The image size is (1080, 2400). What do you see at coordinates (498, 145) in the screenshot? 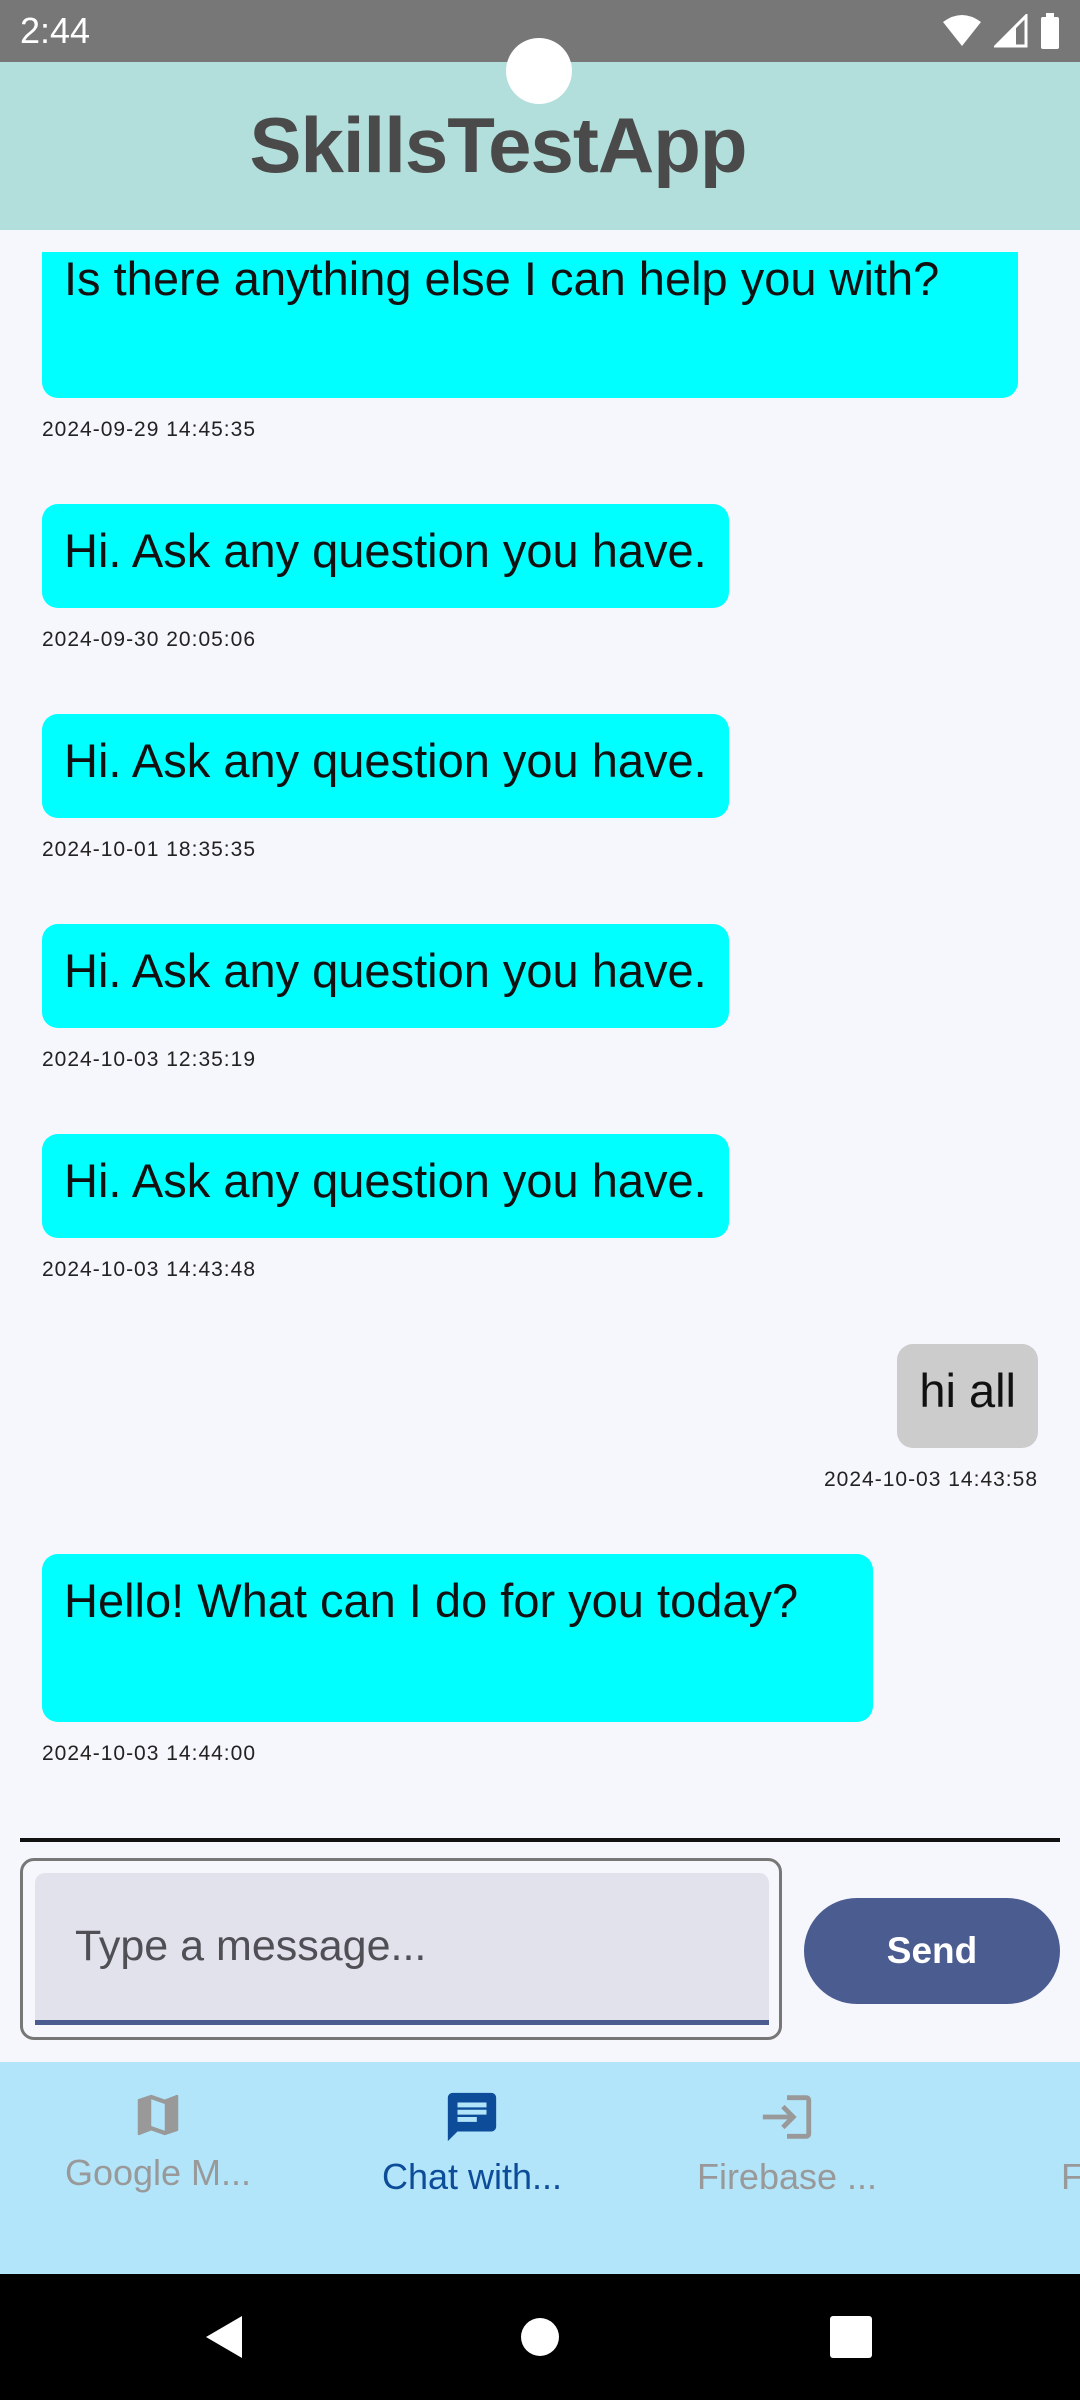
I see `app-title: SkillsTestApp` at bounding box center [498, 145].